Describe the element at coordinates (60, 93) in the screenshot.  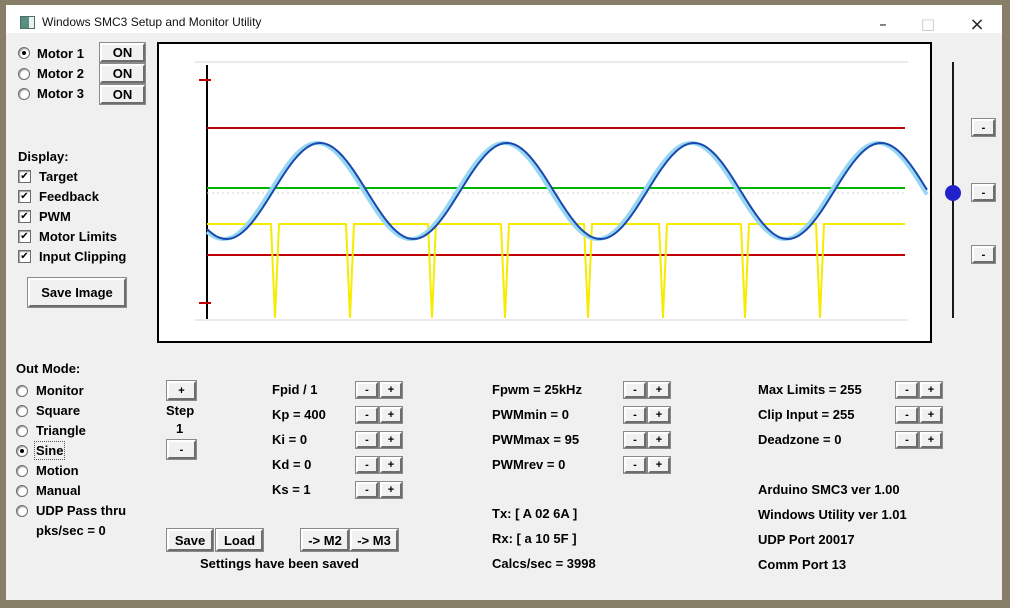
I see `motor-3-label: Motor 3` at that location.